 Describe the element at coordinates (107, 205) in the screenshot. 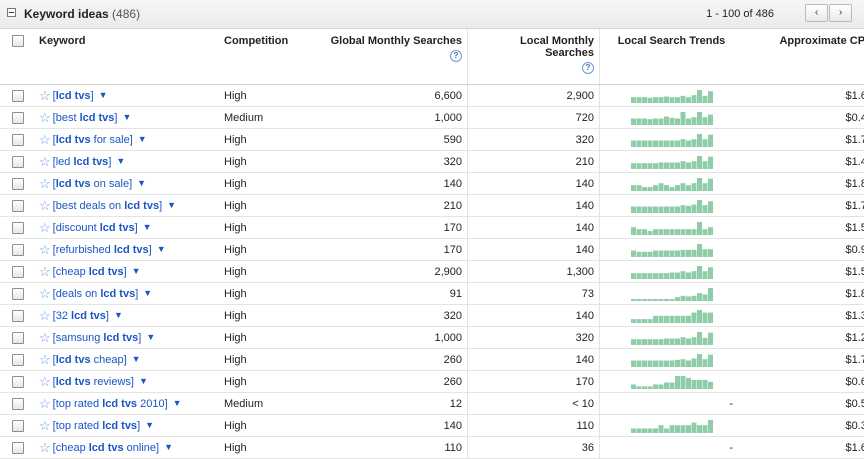

I see `keyword-link: [best deals on lcd tvs]` at that location.